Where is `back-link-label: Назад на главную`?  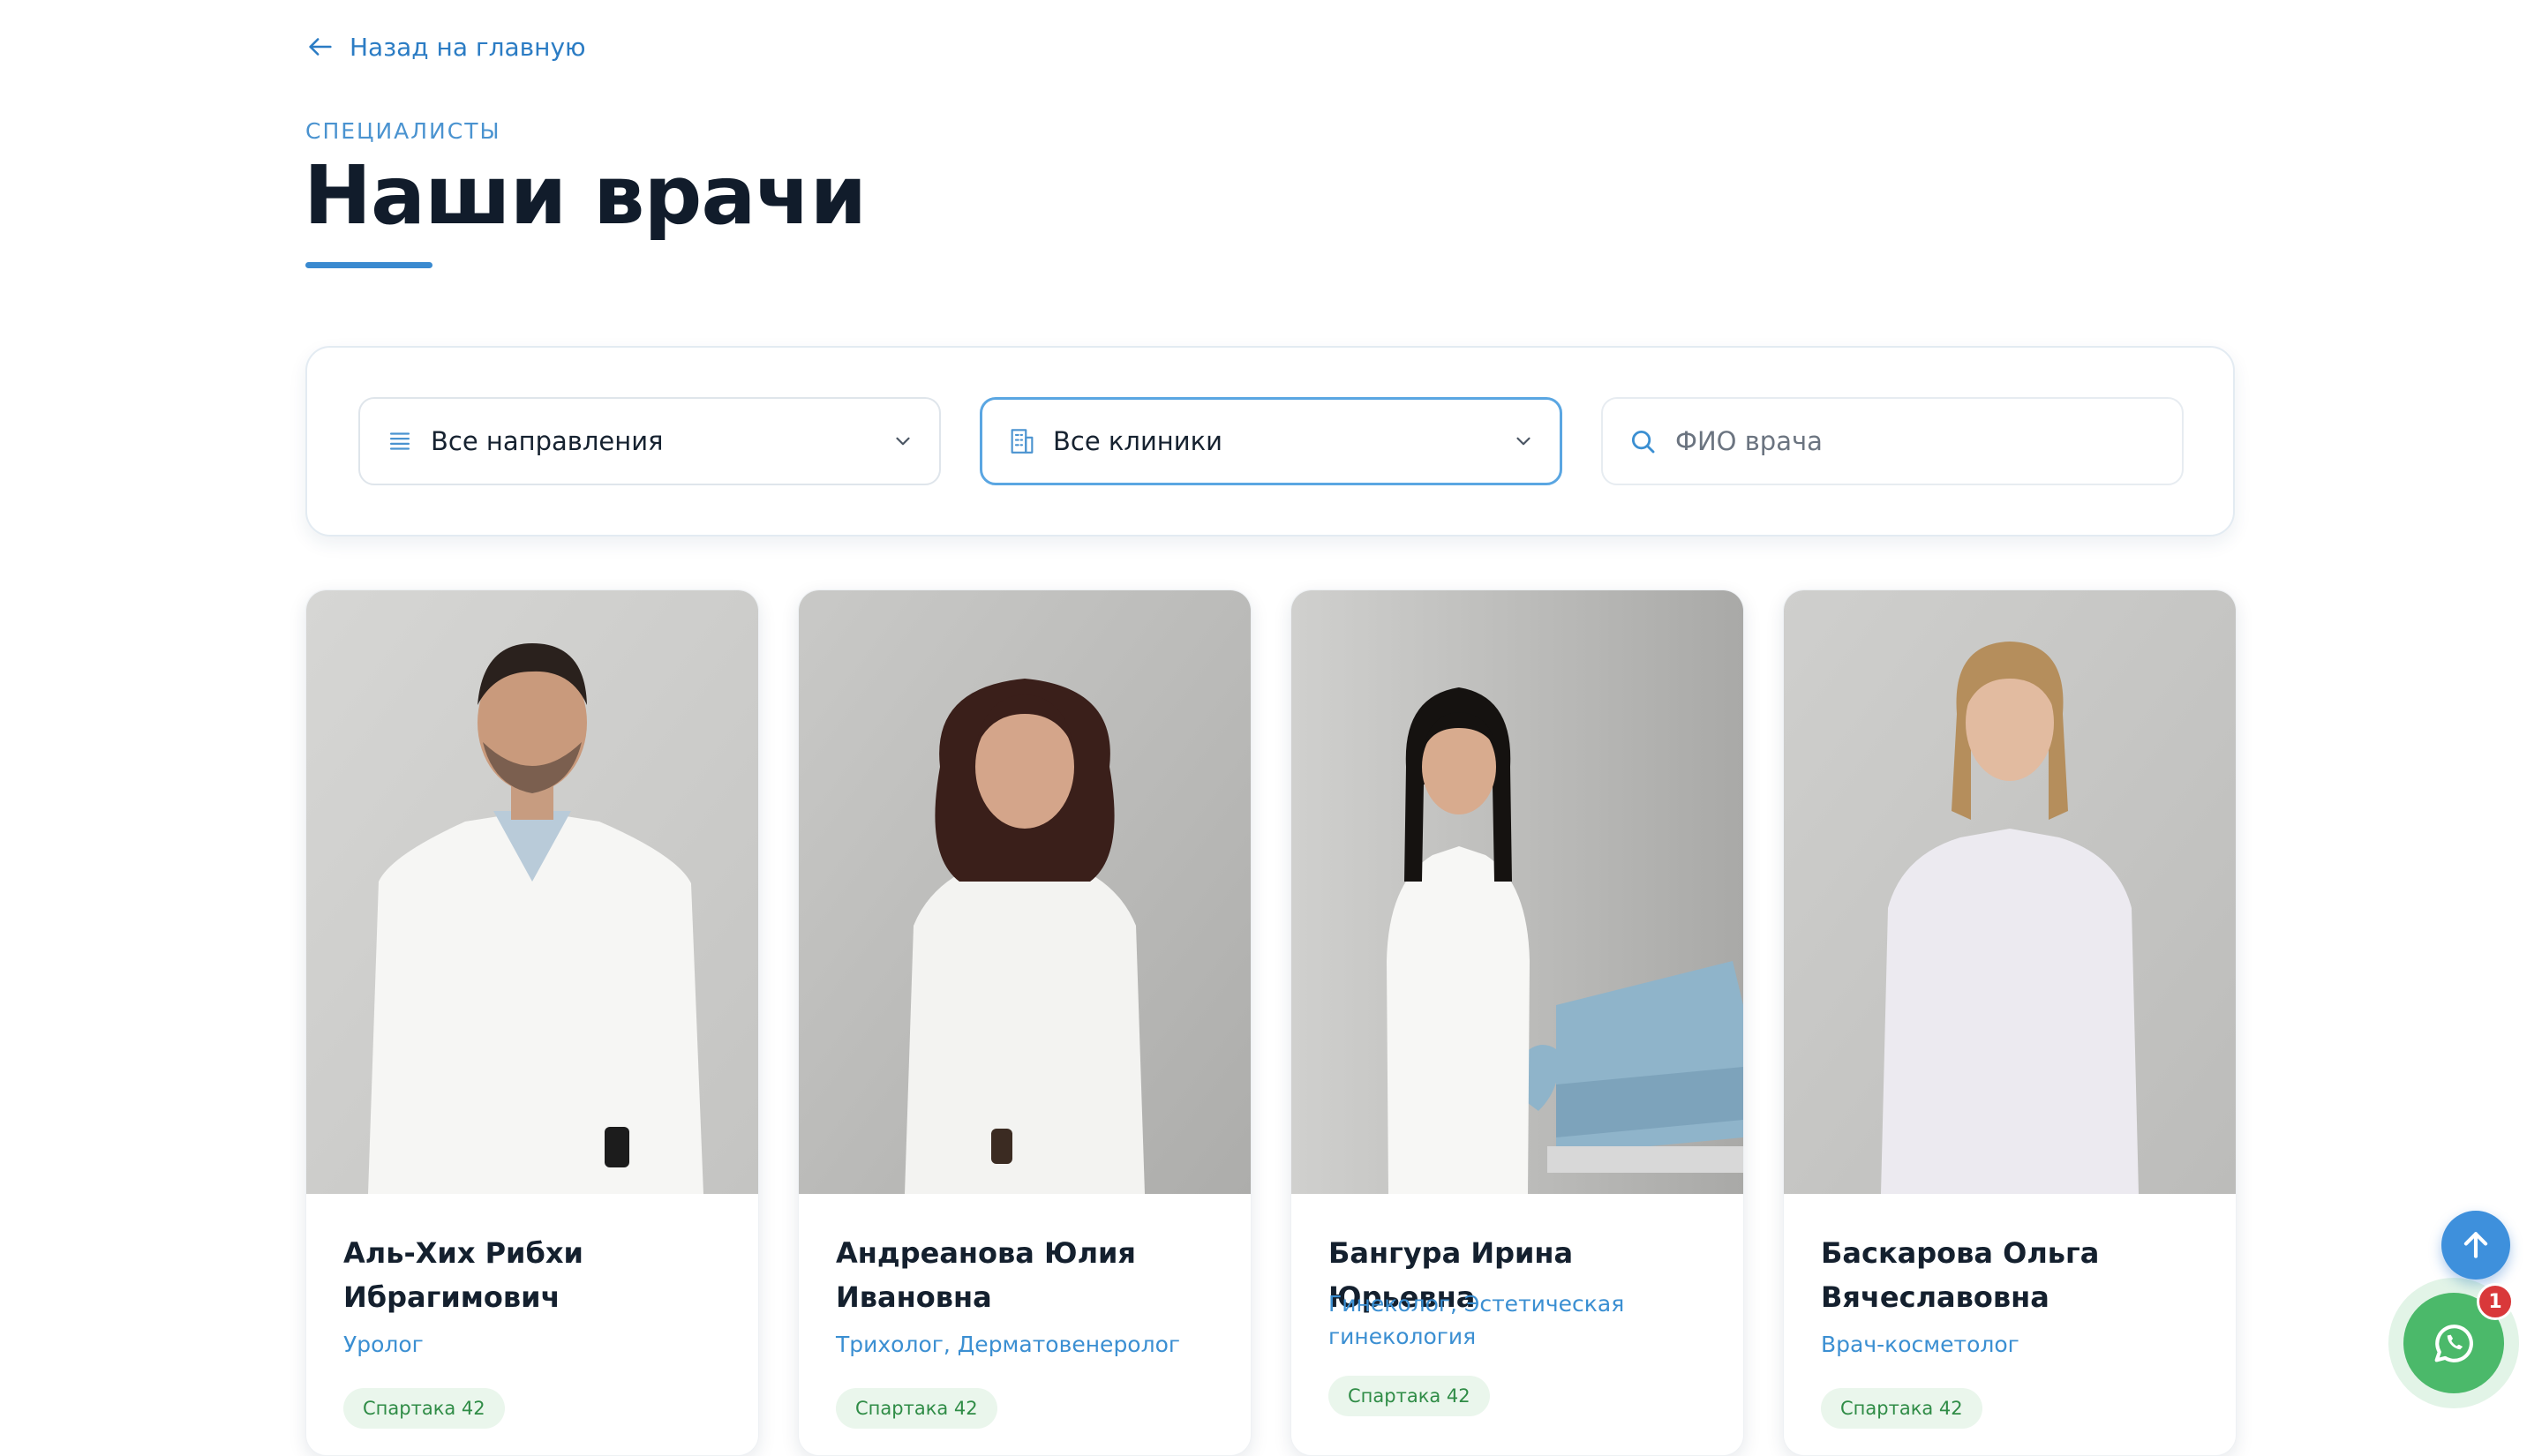 back-link-label: Назад на главную is located at coordinates (468, 47).